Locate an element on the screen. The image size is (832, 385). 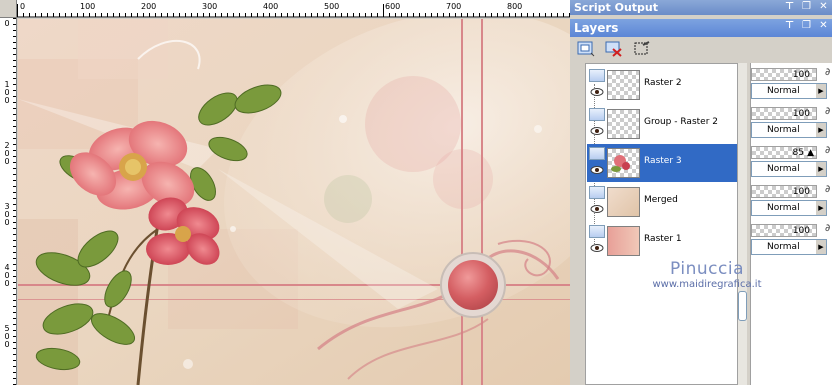
ruler-vertical: 0 100 200 300 400 500 is located at coordinates (8, 201).